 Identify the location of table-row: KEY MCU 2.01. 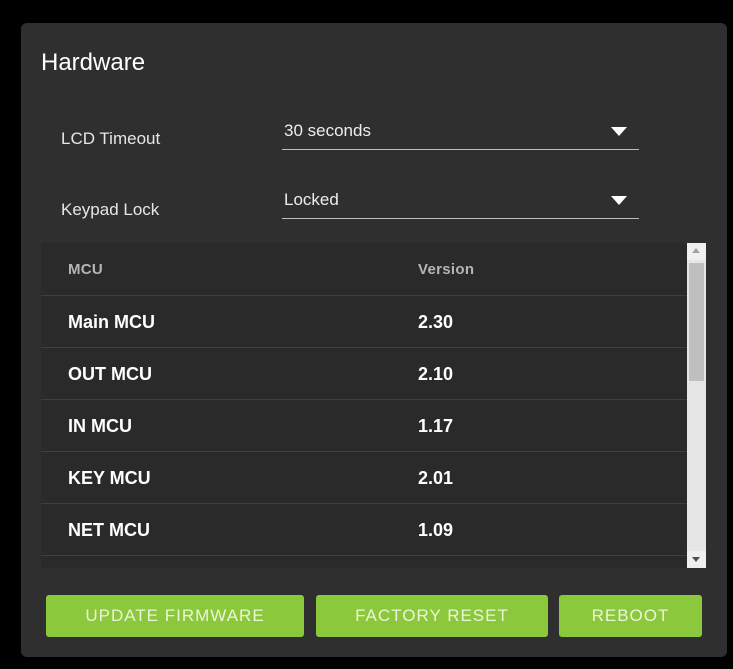
(364, 478).